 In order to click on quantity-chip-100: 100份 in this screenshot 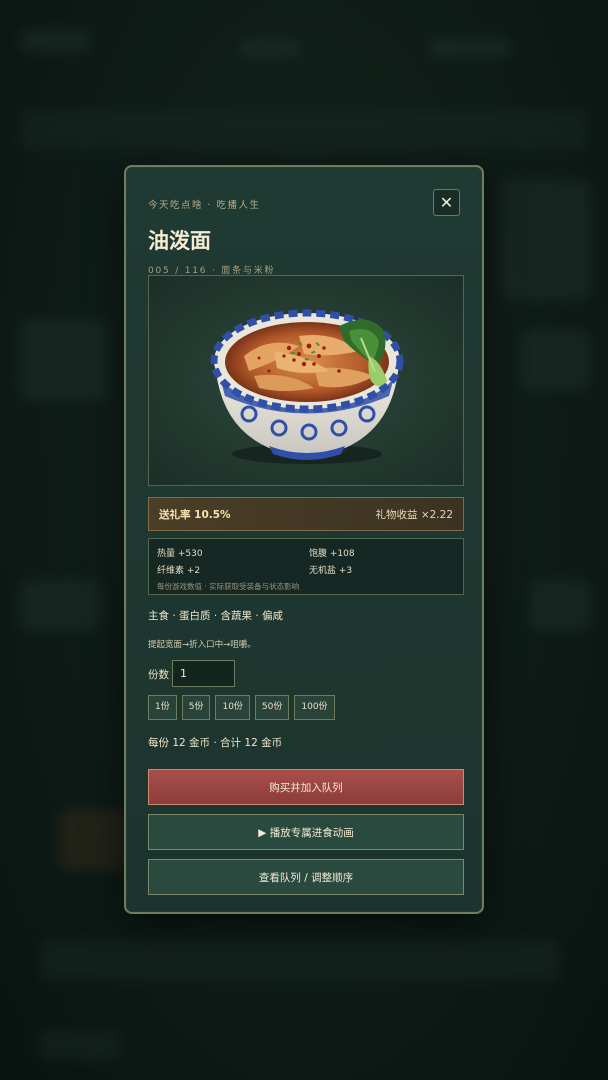, I will do `click(314, 707)`.